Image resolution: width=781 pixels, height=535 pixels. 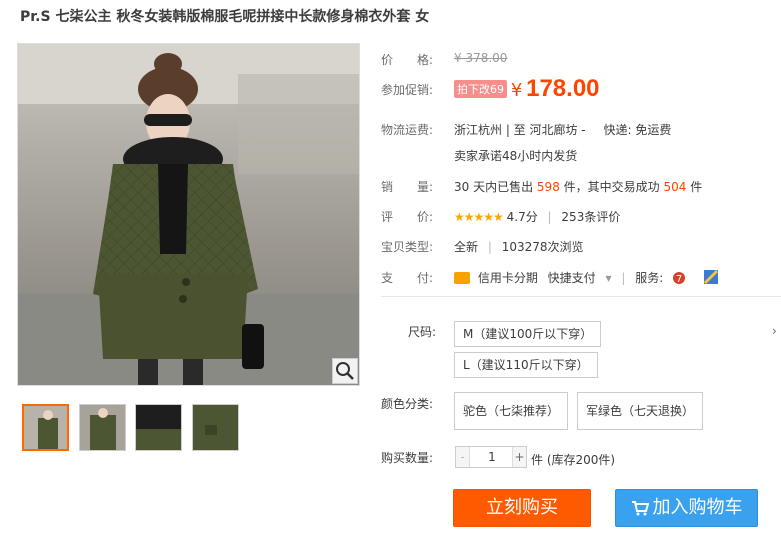 I want to click on item-type-info: 全新 | 103278次浏览, so click(x=519, y=246).